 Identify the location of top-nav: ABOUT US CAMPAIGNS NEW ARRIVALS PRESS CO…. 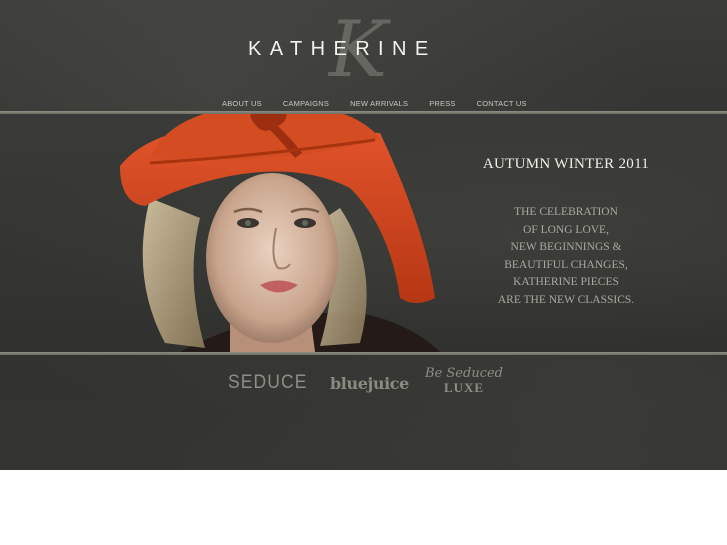
(374, 104).